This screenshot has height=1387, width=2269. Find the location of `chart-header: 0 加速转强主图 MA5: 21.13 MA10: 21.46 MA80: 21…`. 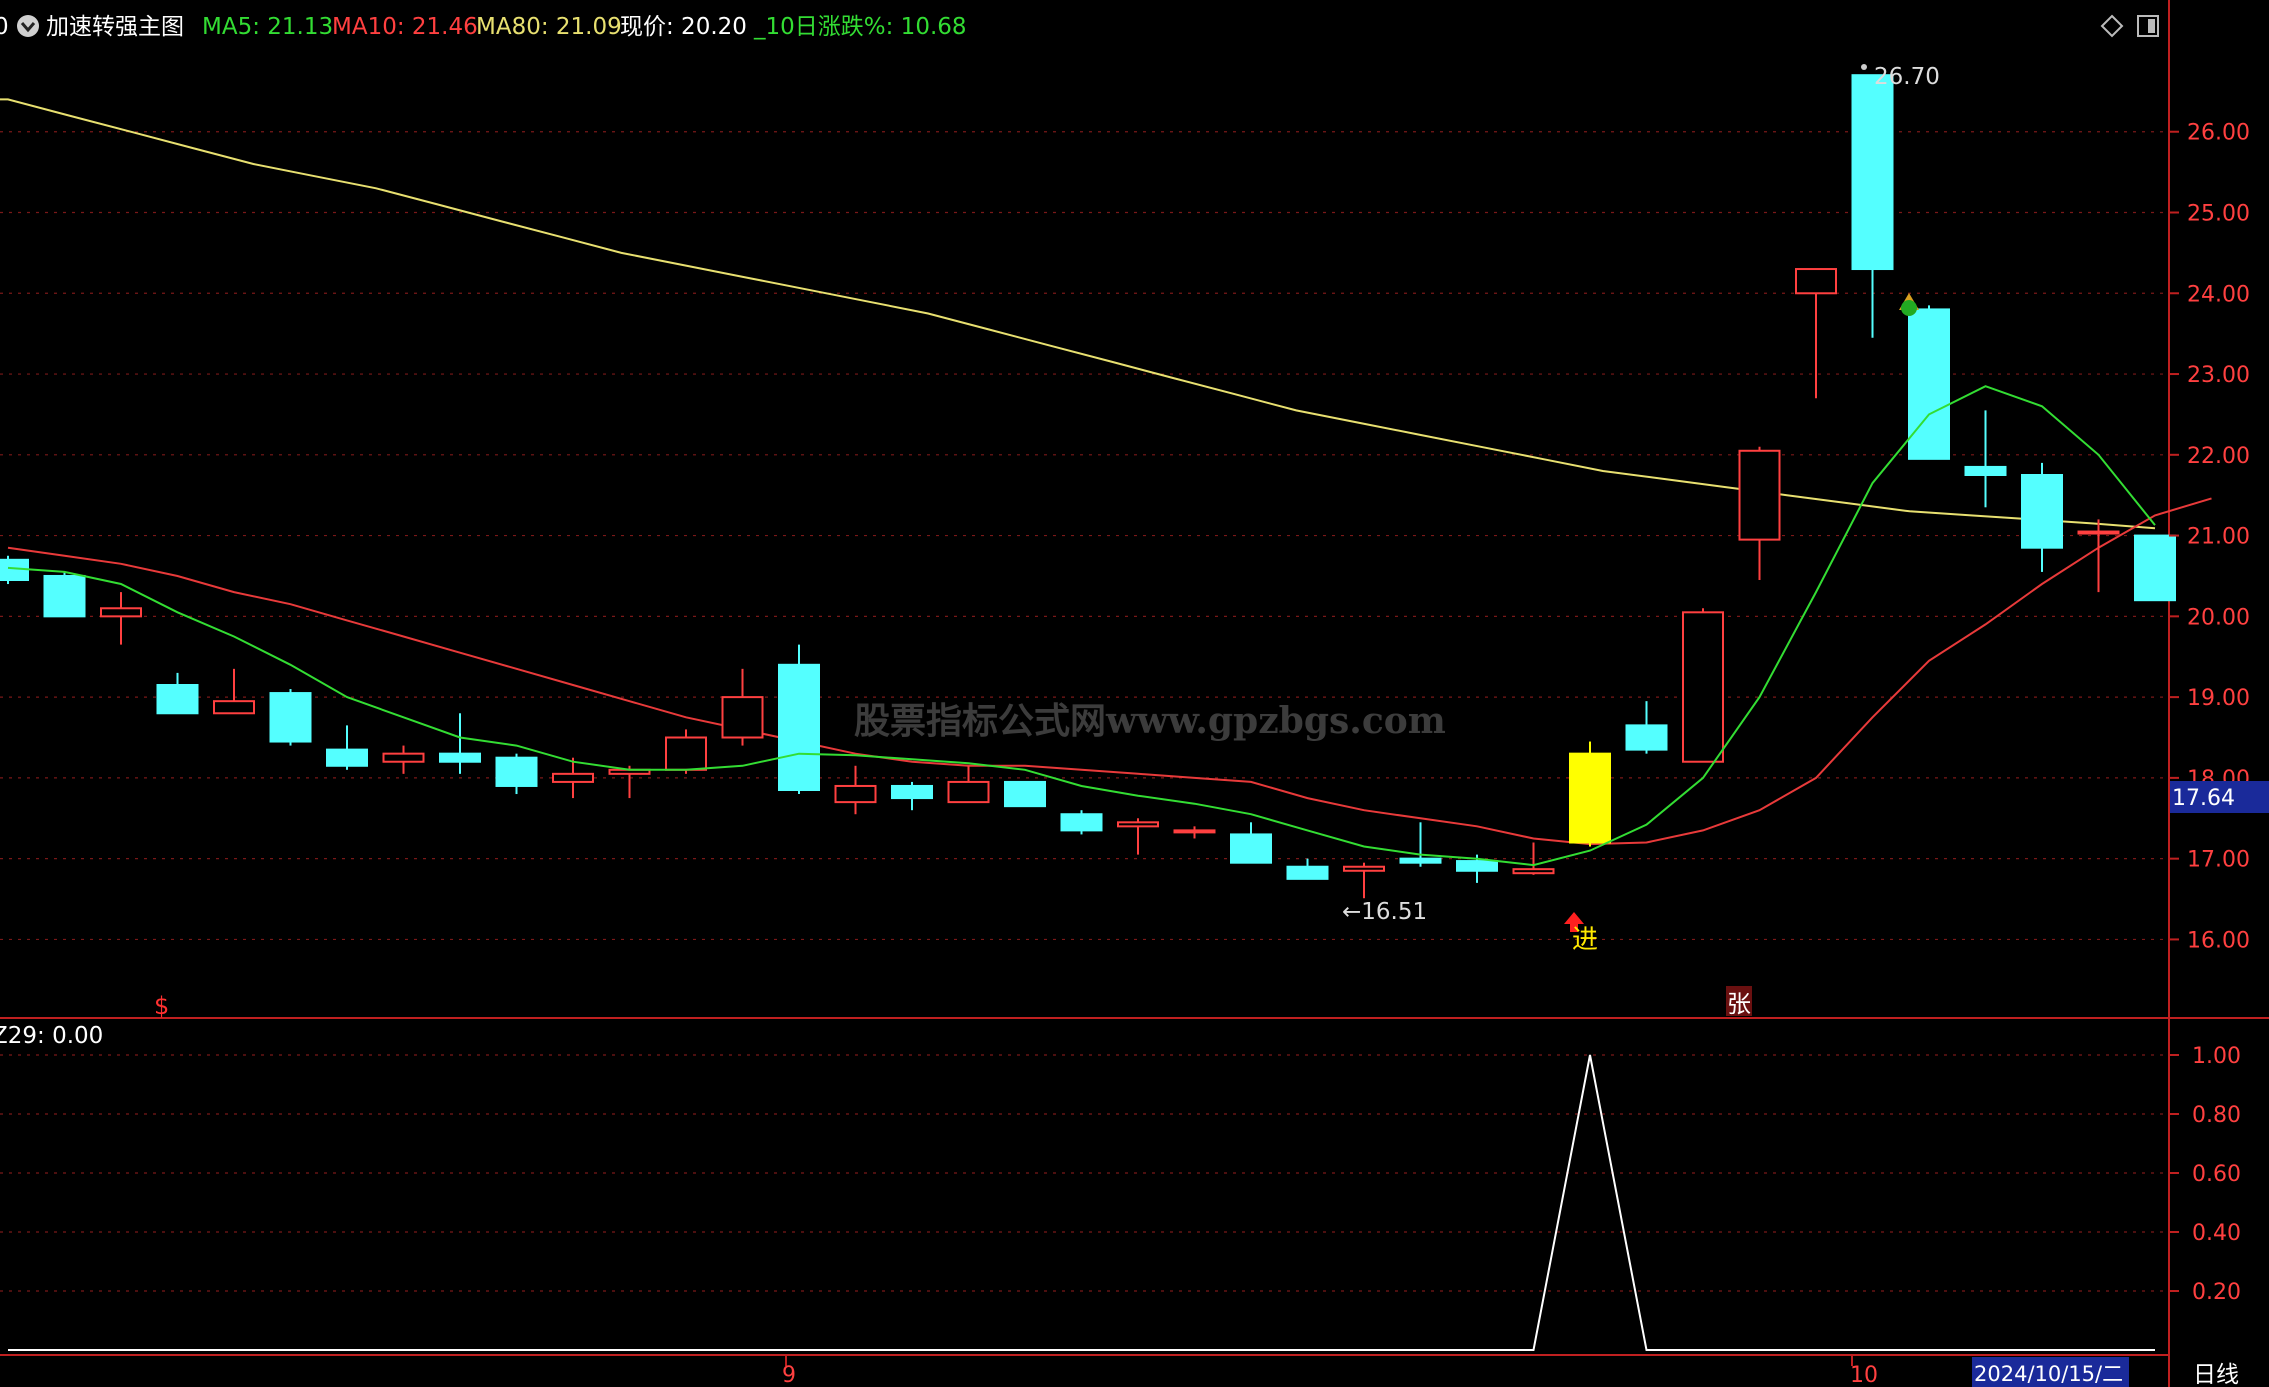

chart-header: 0 加速转强主图 MA5: 21.13 MA10: 21.46 MA80: 21… is located at coordinates (483, 27).